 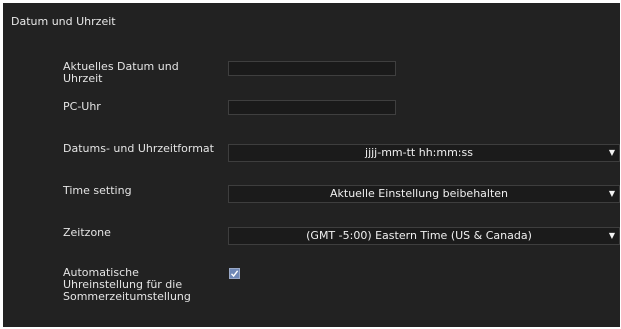 I want to click on datetime-format-select: jjjj-mm-tt hh:mm:ss ▼, so click(x=424, y=153).